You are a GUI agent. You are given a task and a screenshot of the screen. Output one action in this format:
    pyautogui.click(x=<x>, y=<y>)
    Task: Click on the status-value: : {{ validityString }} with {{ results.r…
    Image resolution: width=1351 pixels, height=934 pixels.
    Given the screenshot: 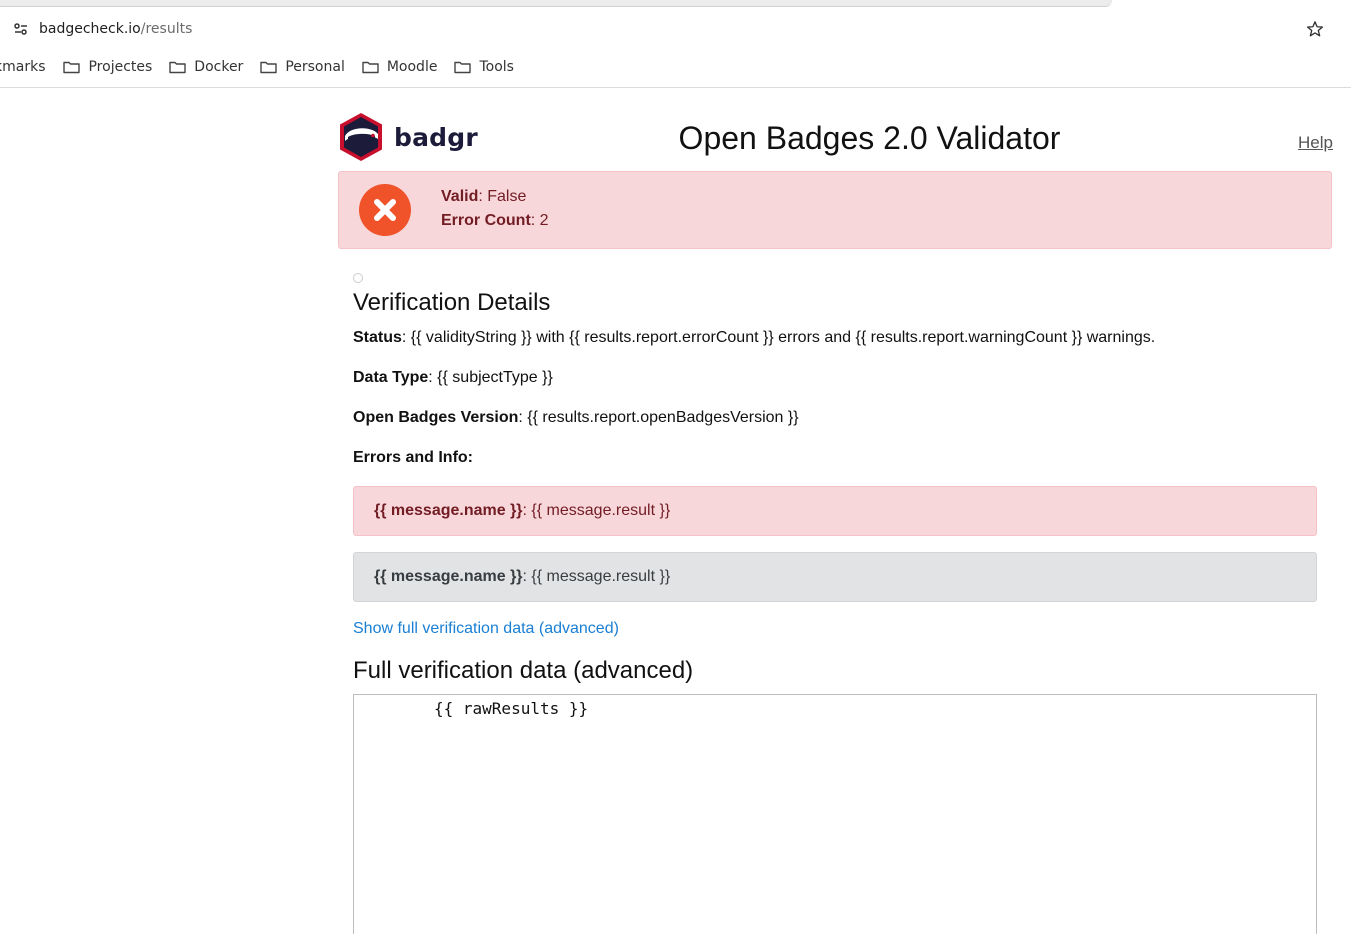 What is the action you would take?
    pyautogui.click(x=778, y=337)
    